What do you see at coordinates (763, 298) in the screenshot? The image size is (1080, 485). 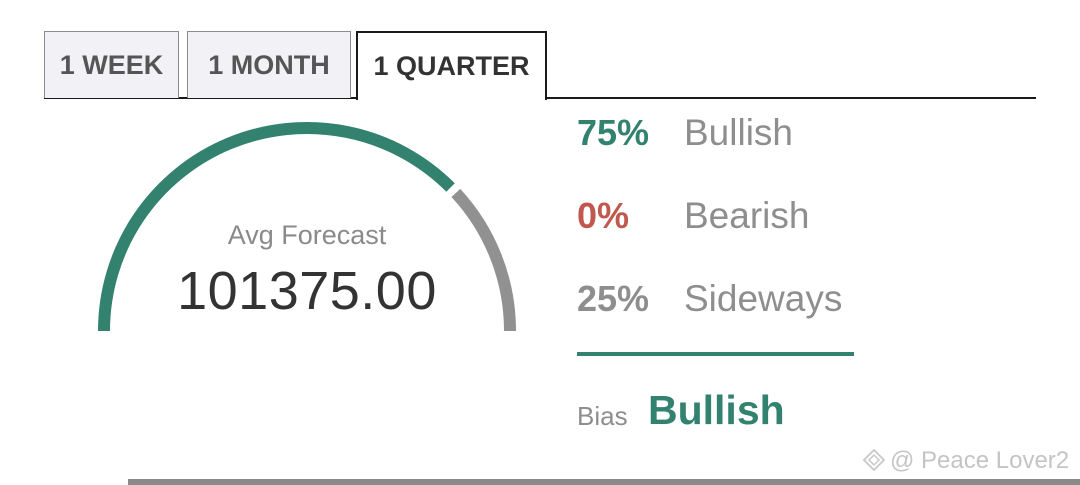 I see `sideways-label: Sideways` at bounding box center [763, 298].